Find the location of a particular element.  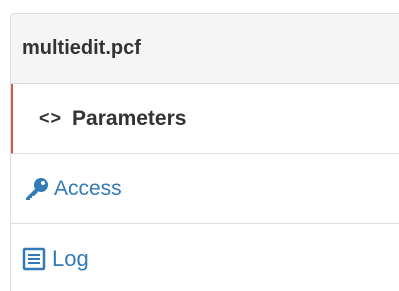

code-icon: <> is located at coordinates (51, 118).